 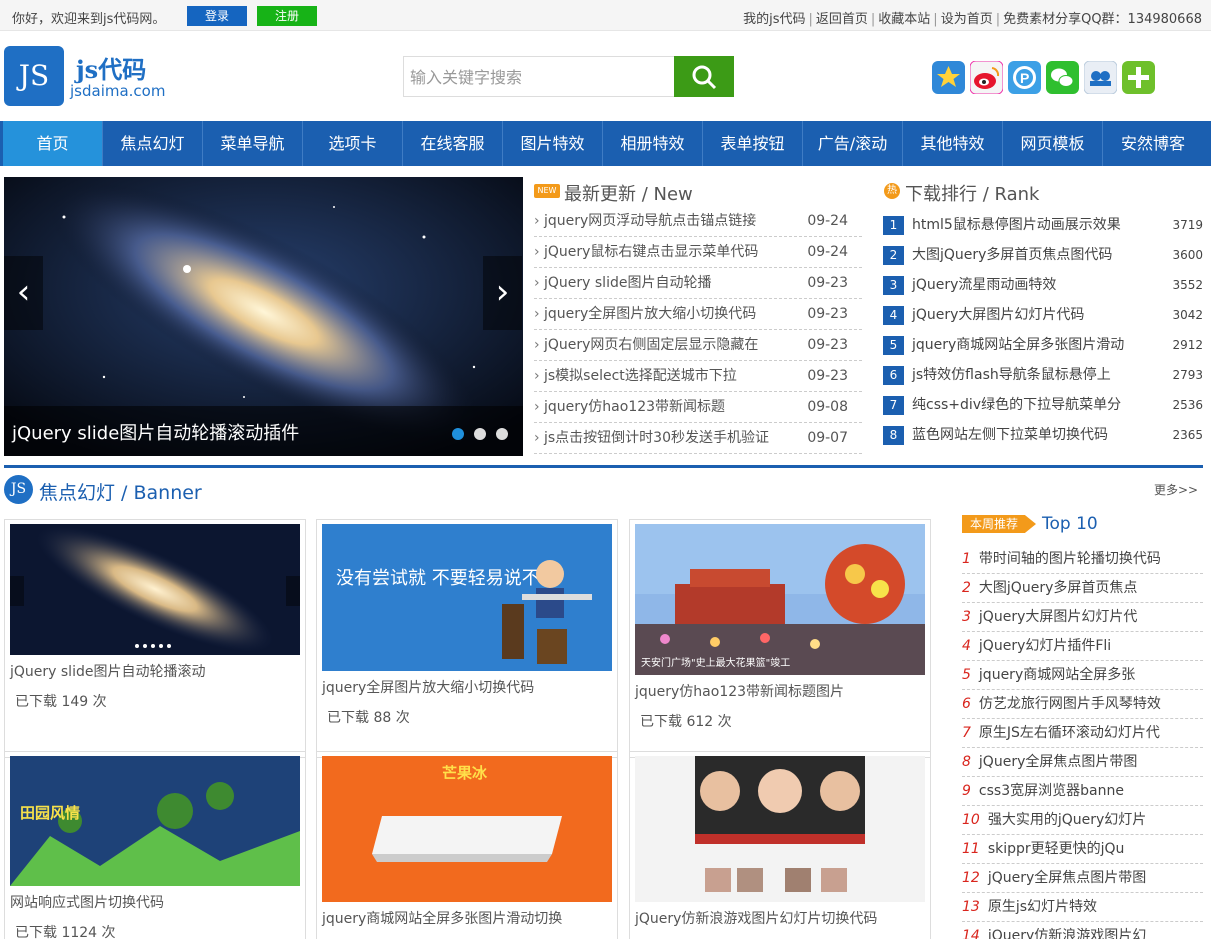 I want to click on top10-item-title: jQuery大屏图片幻灯片代, so click(x=1058, y=617).